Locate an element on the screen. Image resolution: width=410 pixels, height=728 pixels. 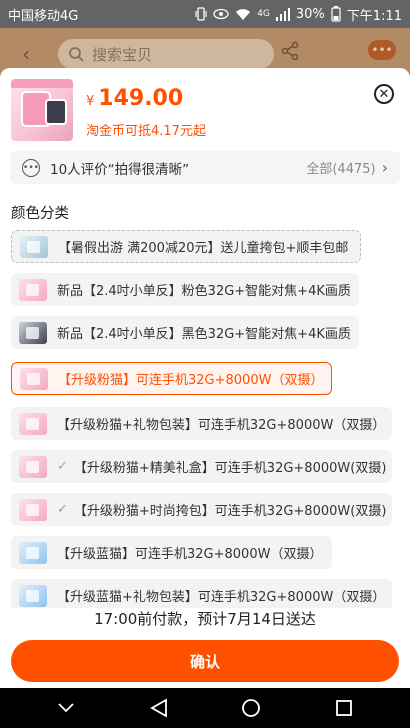
thumbnail-banner is located at coordinates (42, 83).